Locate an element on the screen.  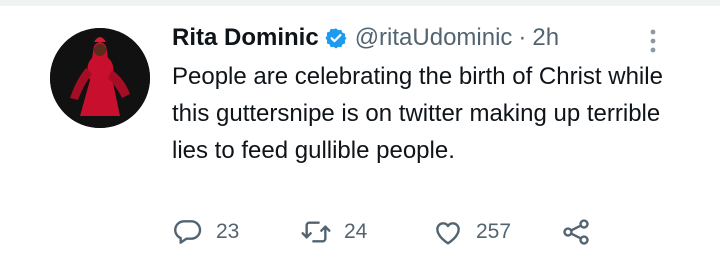
reply-button: 23 is located at coordinates (205, 232).